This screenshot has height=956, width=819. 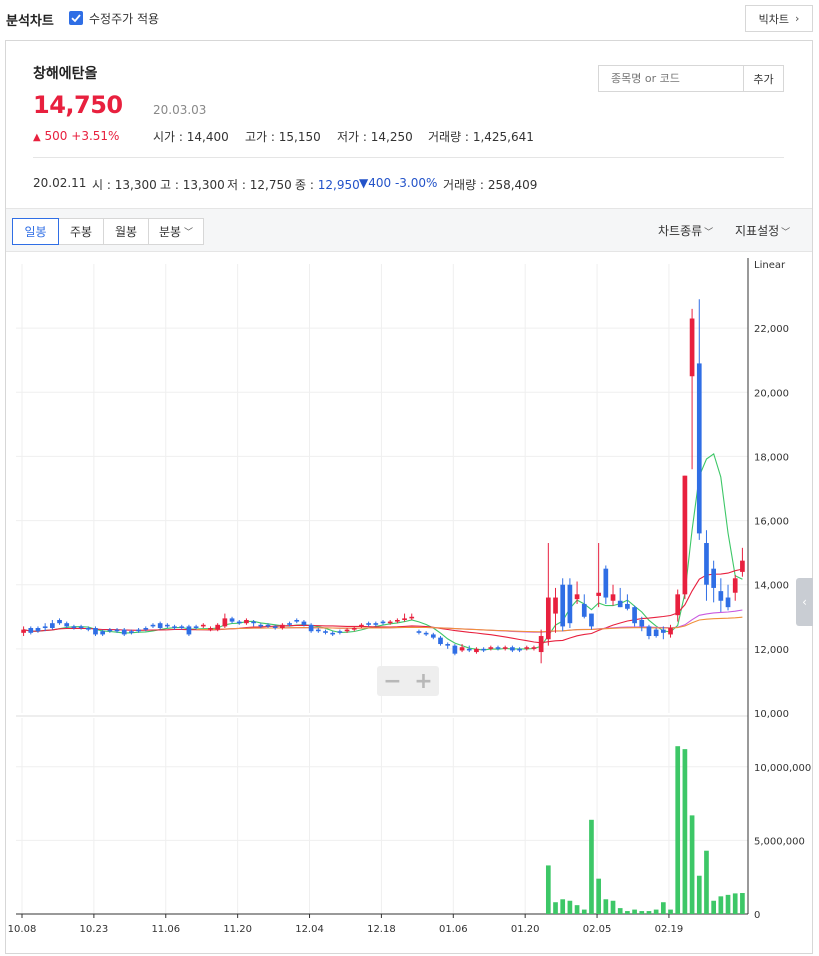 I want to click on side-panel-toggle: ‹, so click(x=804, y=602).